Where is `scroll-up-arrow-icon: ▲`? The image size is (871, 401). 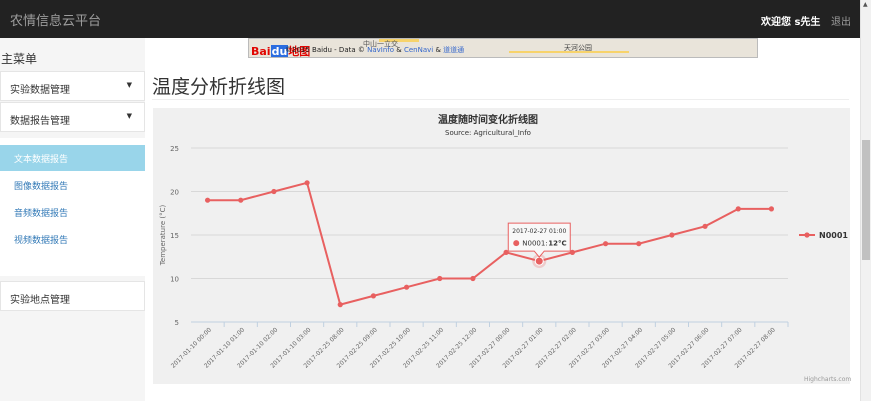 scroll-up-arrow-icon: ▲ is located at coordinates (865, 4).